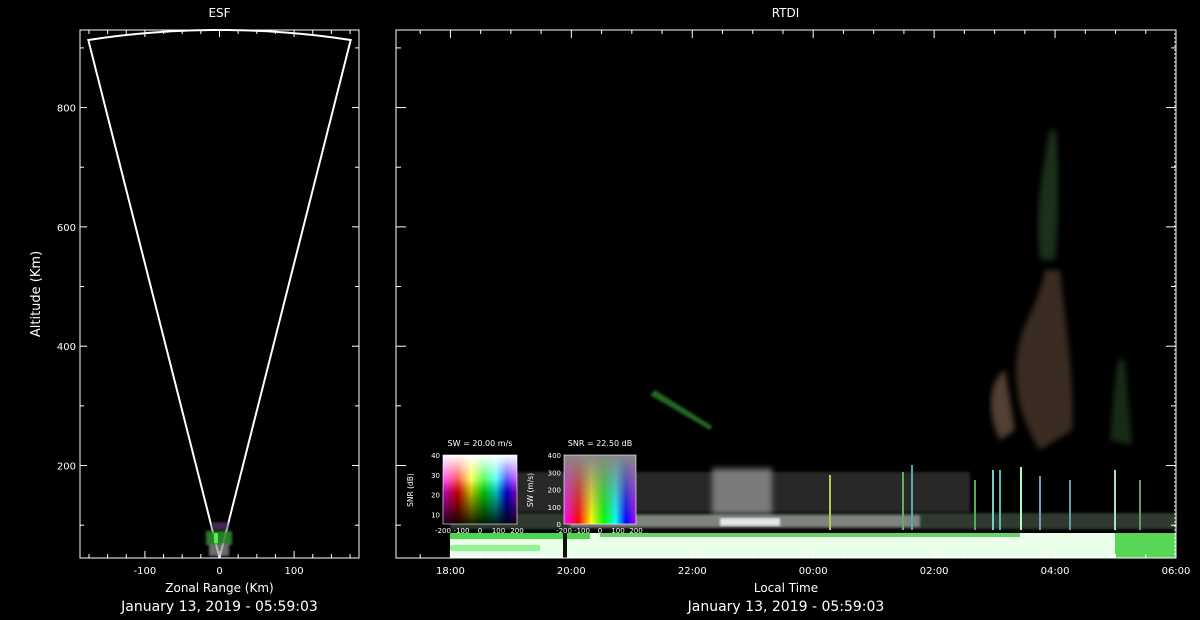 This screenshot has height=620, width=1200. I want to click on esf-x-tick-label: 100, so click(294, 571).